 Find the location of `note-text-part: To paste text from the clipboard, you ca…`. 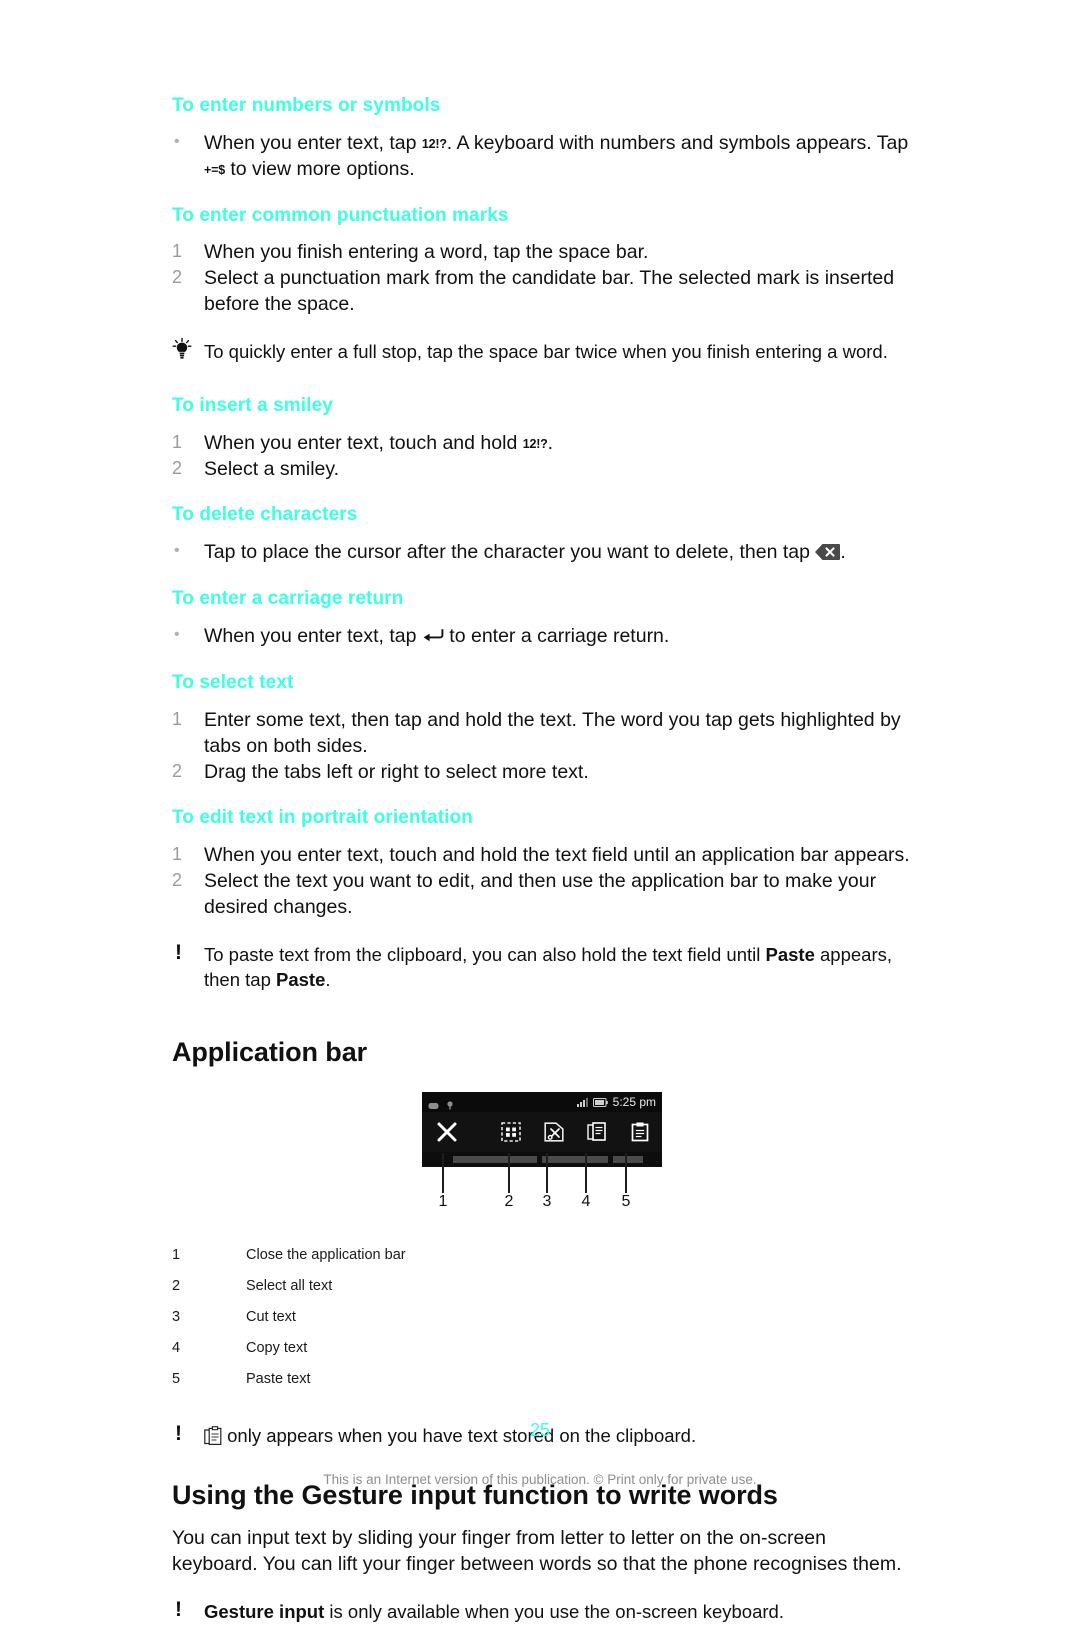

note-text-part: To paste text from the clipboard, you ca… is located at coordinates (485, 954).